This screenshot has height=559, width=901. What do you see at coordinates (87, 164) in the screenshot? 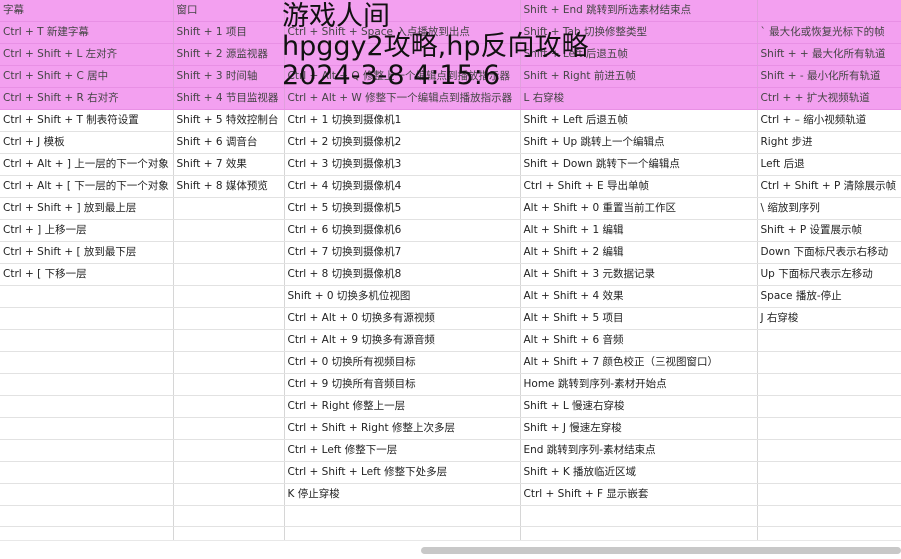
I see `table-cell: Ctrl + Alt + ] 上一层的下一个对象` at bounding box center [87, 164].